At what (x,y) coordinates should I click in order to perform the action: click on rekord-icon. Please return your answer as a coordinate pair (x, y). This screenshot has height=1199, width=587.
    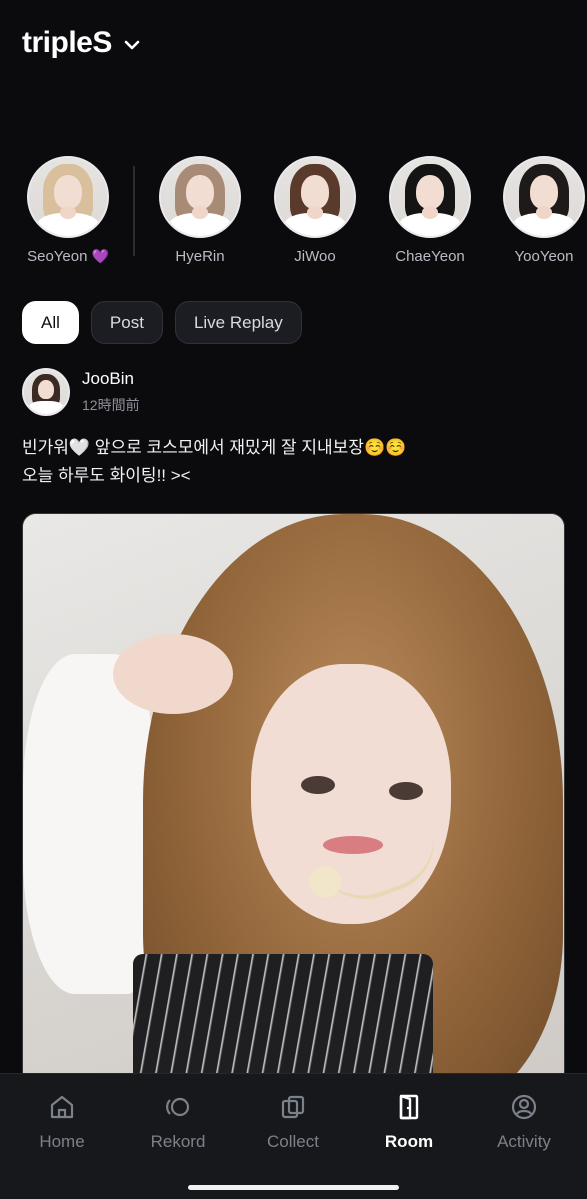
    Looking at the image, I should click on (178, 1107).